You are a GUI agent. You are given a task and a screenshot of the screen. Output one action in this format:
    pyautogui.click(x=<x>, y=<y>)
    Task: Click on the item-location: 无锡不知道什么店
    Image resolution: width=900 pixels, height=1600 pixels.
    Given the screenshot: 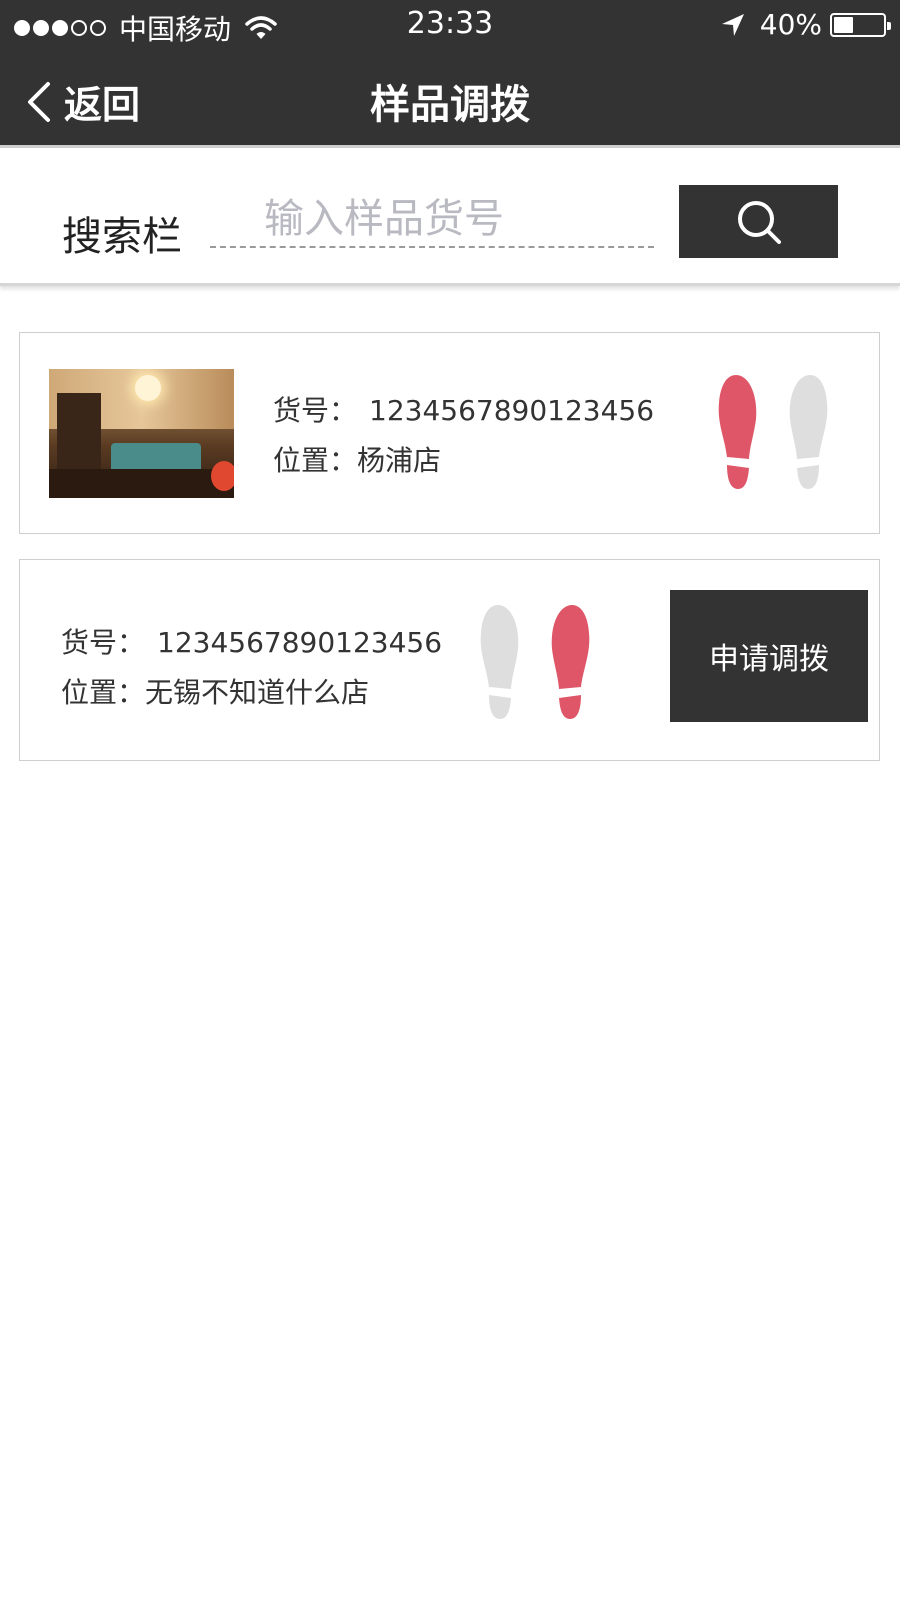 What is the action you would take?
    pyautogui.click(x=257, y=692)
    